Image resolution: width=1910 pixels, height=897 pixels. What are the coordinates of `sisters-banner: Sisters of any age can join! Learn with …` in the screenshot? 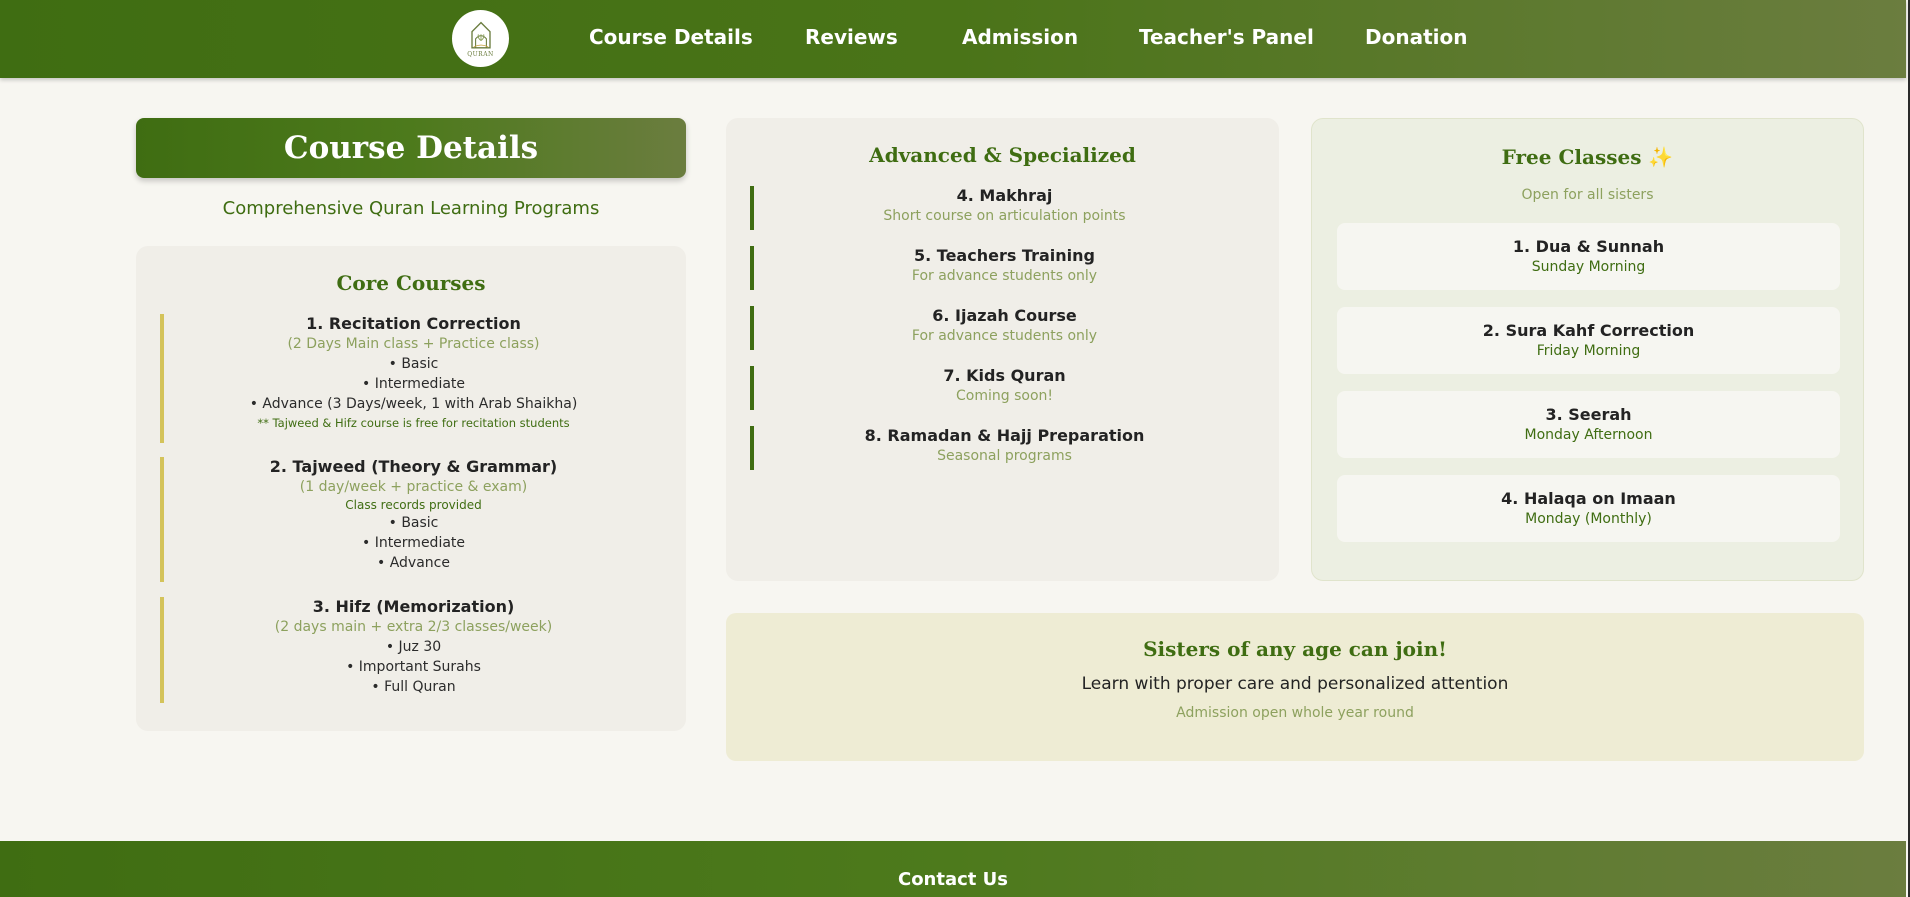 It's located at (1295, 687).